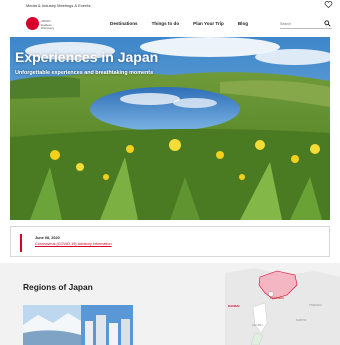  Describe the element at coordinates (124, 23) in the screenshot. I see `nav-item-destinations: Destinations` at that location.